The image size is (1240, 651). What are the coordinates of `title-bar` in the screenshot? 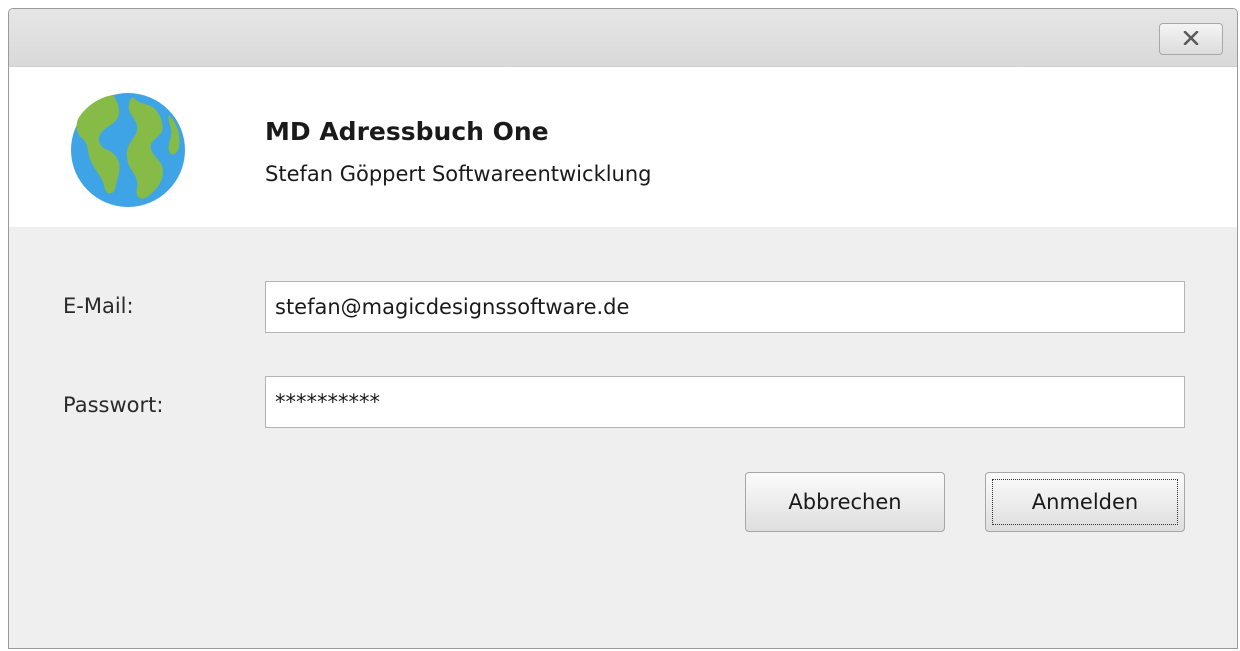 It's located at (623, 38).